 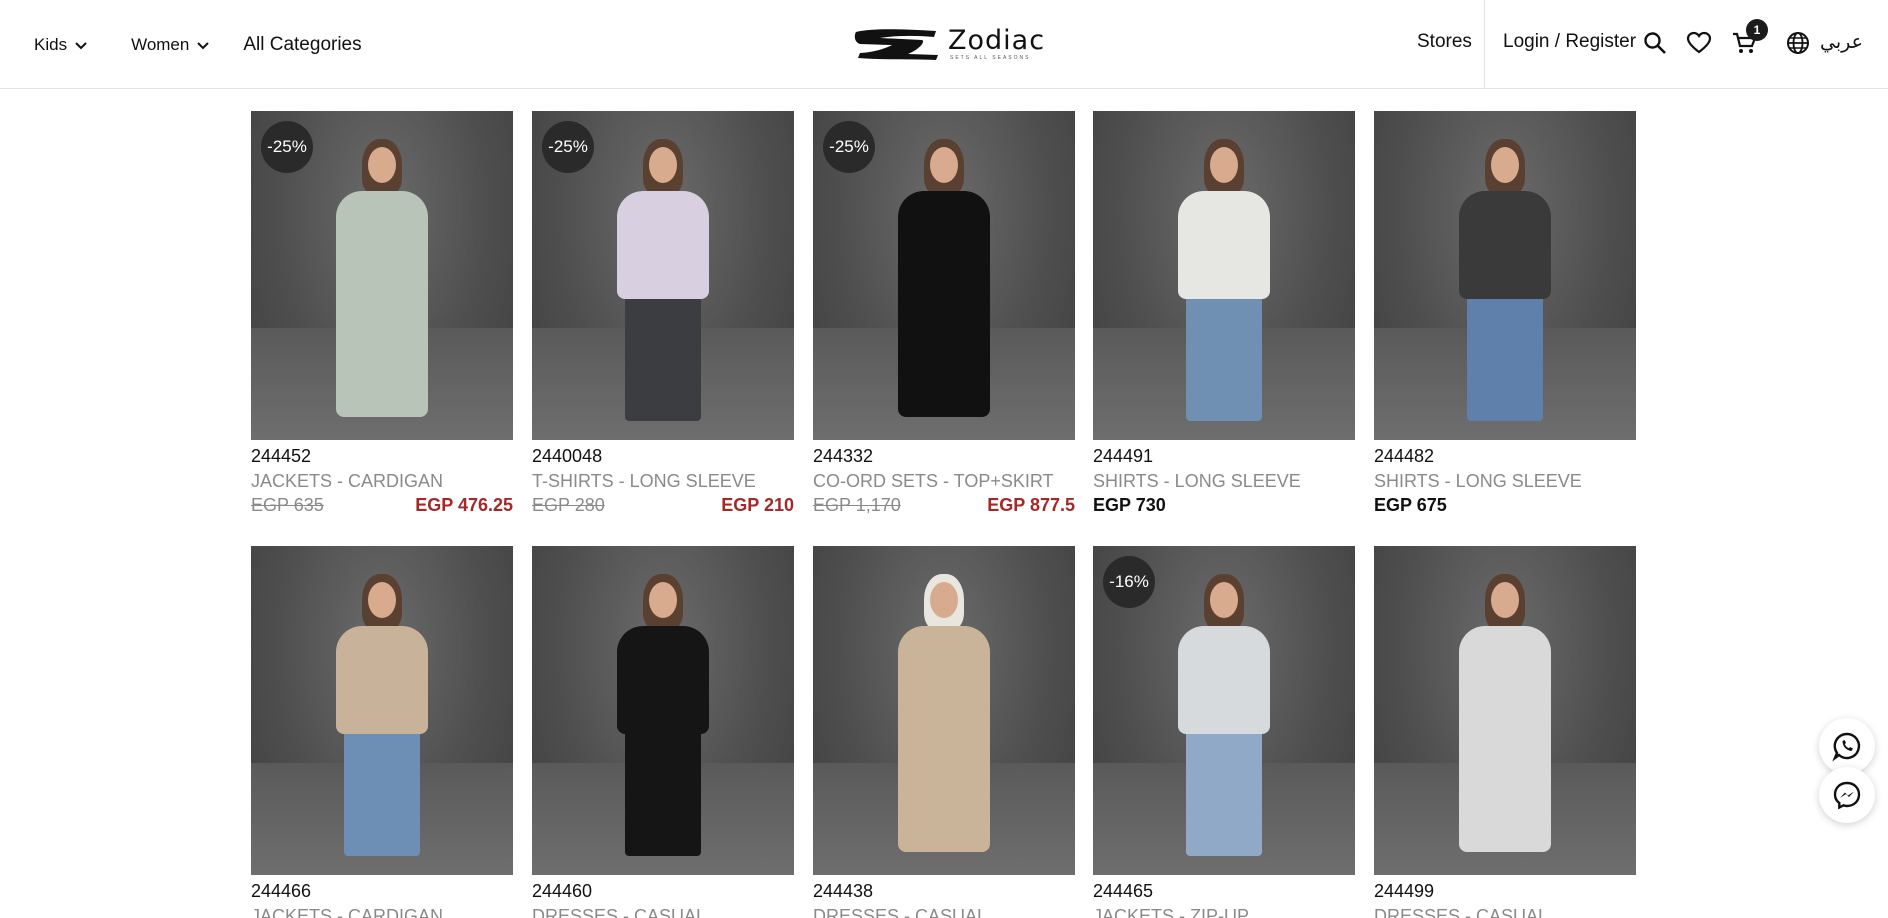 I want to click on original-price: EGP 1,170, so click(x=857, y=505).